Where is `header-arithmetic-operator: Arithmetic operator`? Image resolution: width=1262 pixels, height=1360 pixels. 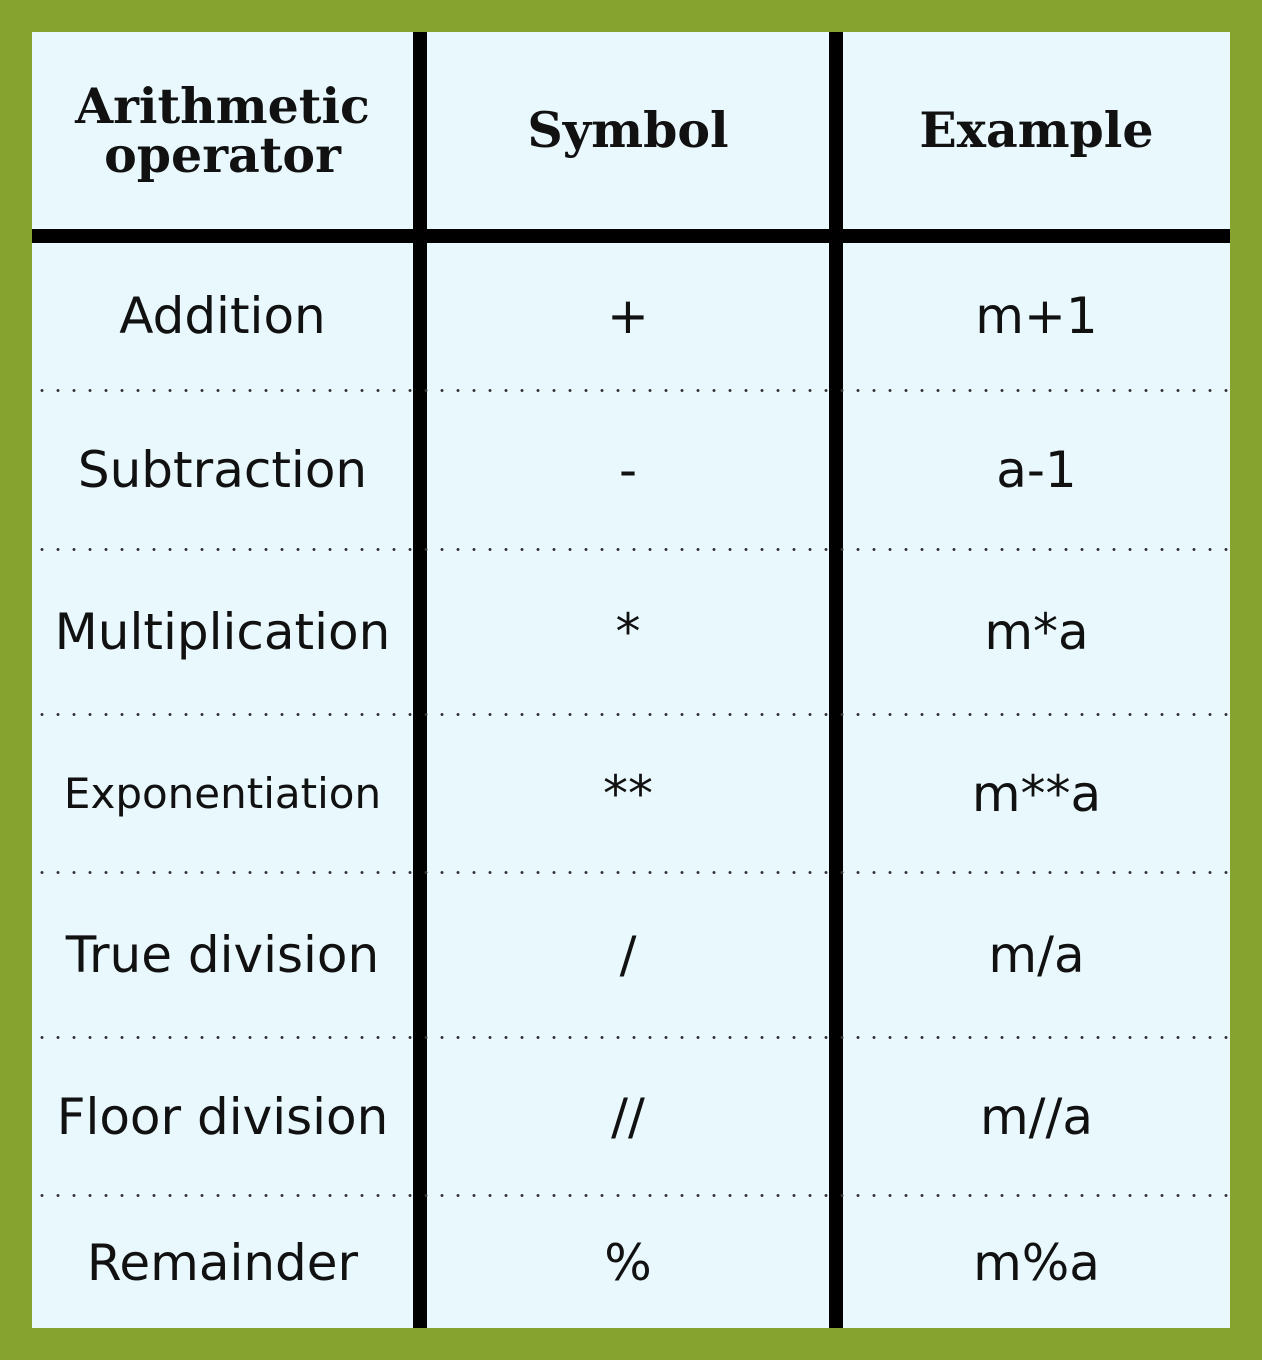 header-arithmetic-operator: Arithmetic operator is located at coordinates (222, 130).